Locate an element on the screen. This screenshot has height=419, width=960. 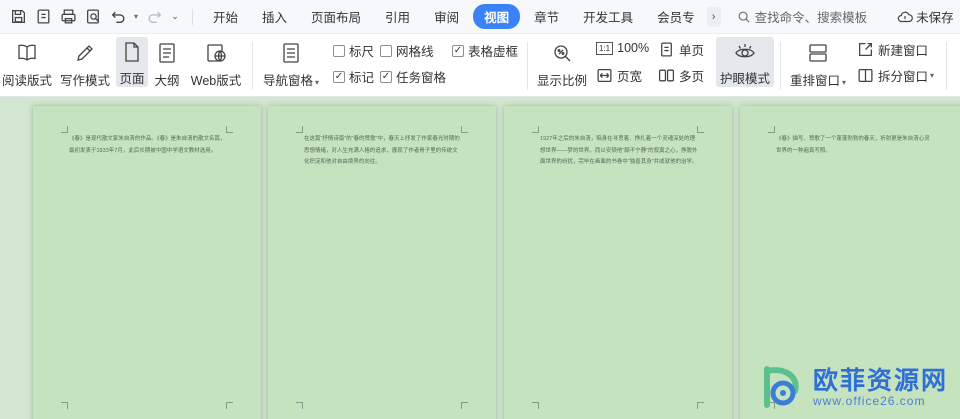
eye-icon is located at coordinates (745, 52).